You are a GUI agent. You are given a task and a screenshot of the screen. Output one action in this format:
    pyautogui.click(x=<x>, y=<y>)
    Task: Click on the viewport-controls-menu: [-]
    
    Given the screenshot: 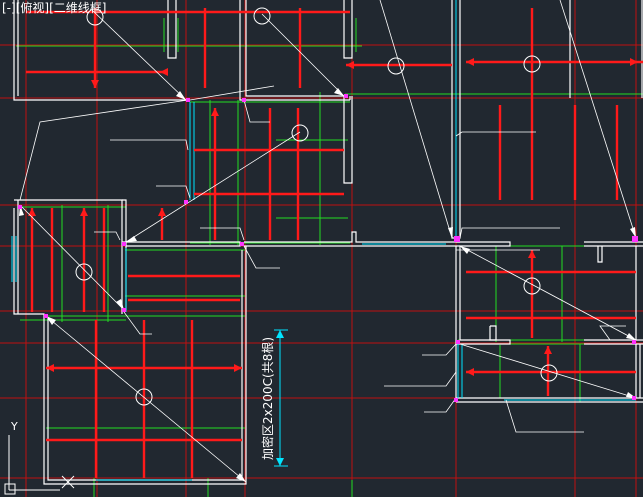 What is the action you would take?
    pyautogui.click(x=9, y=8)
    